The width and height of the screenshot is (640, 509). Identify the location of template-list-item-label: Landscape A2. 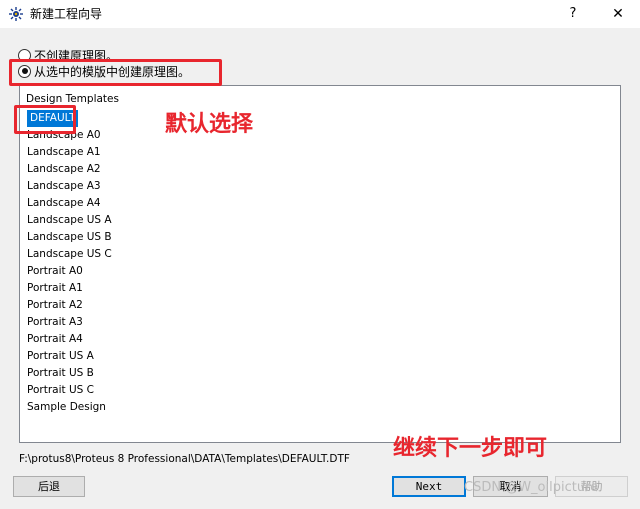
(64, 169).